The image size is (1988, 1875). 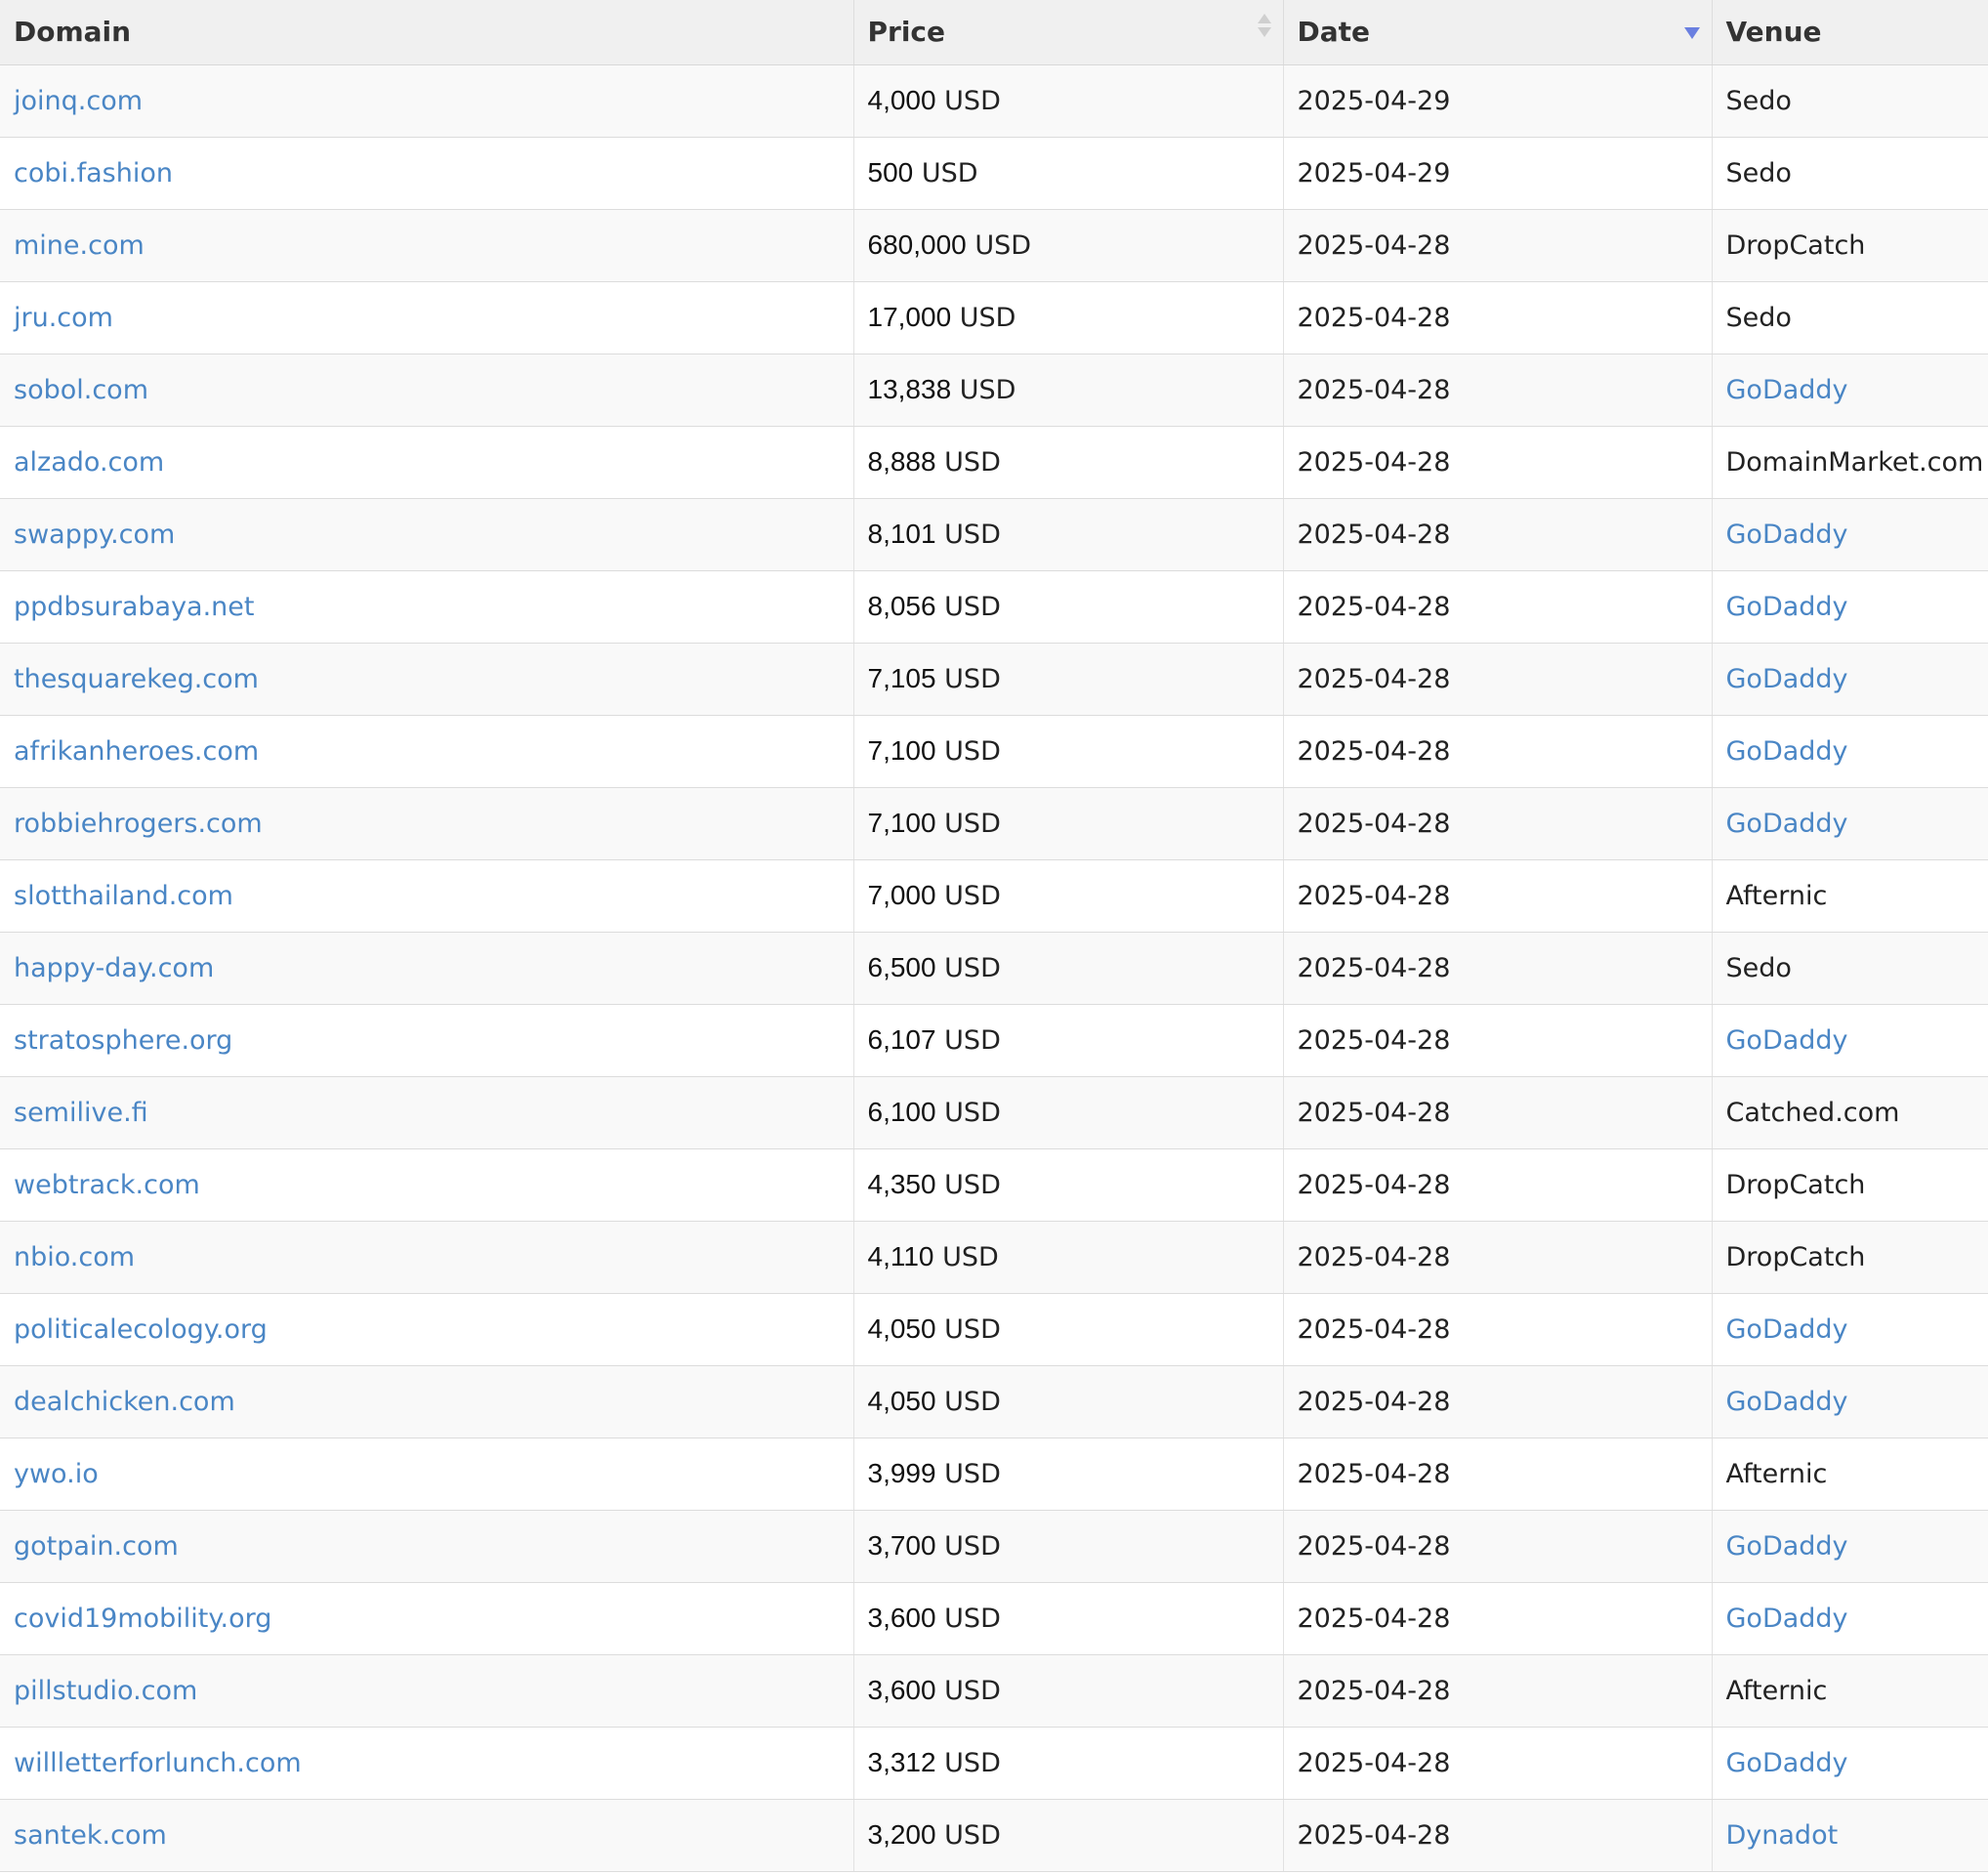 What do you see at coordinates (105, 1691) in the screenshot?
I see `domain-link: pillstudio.com` at bounding box center [105, 1691].